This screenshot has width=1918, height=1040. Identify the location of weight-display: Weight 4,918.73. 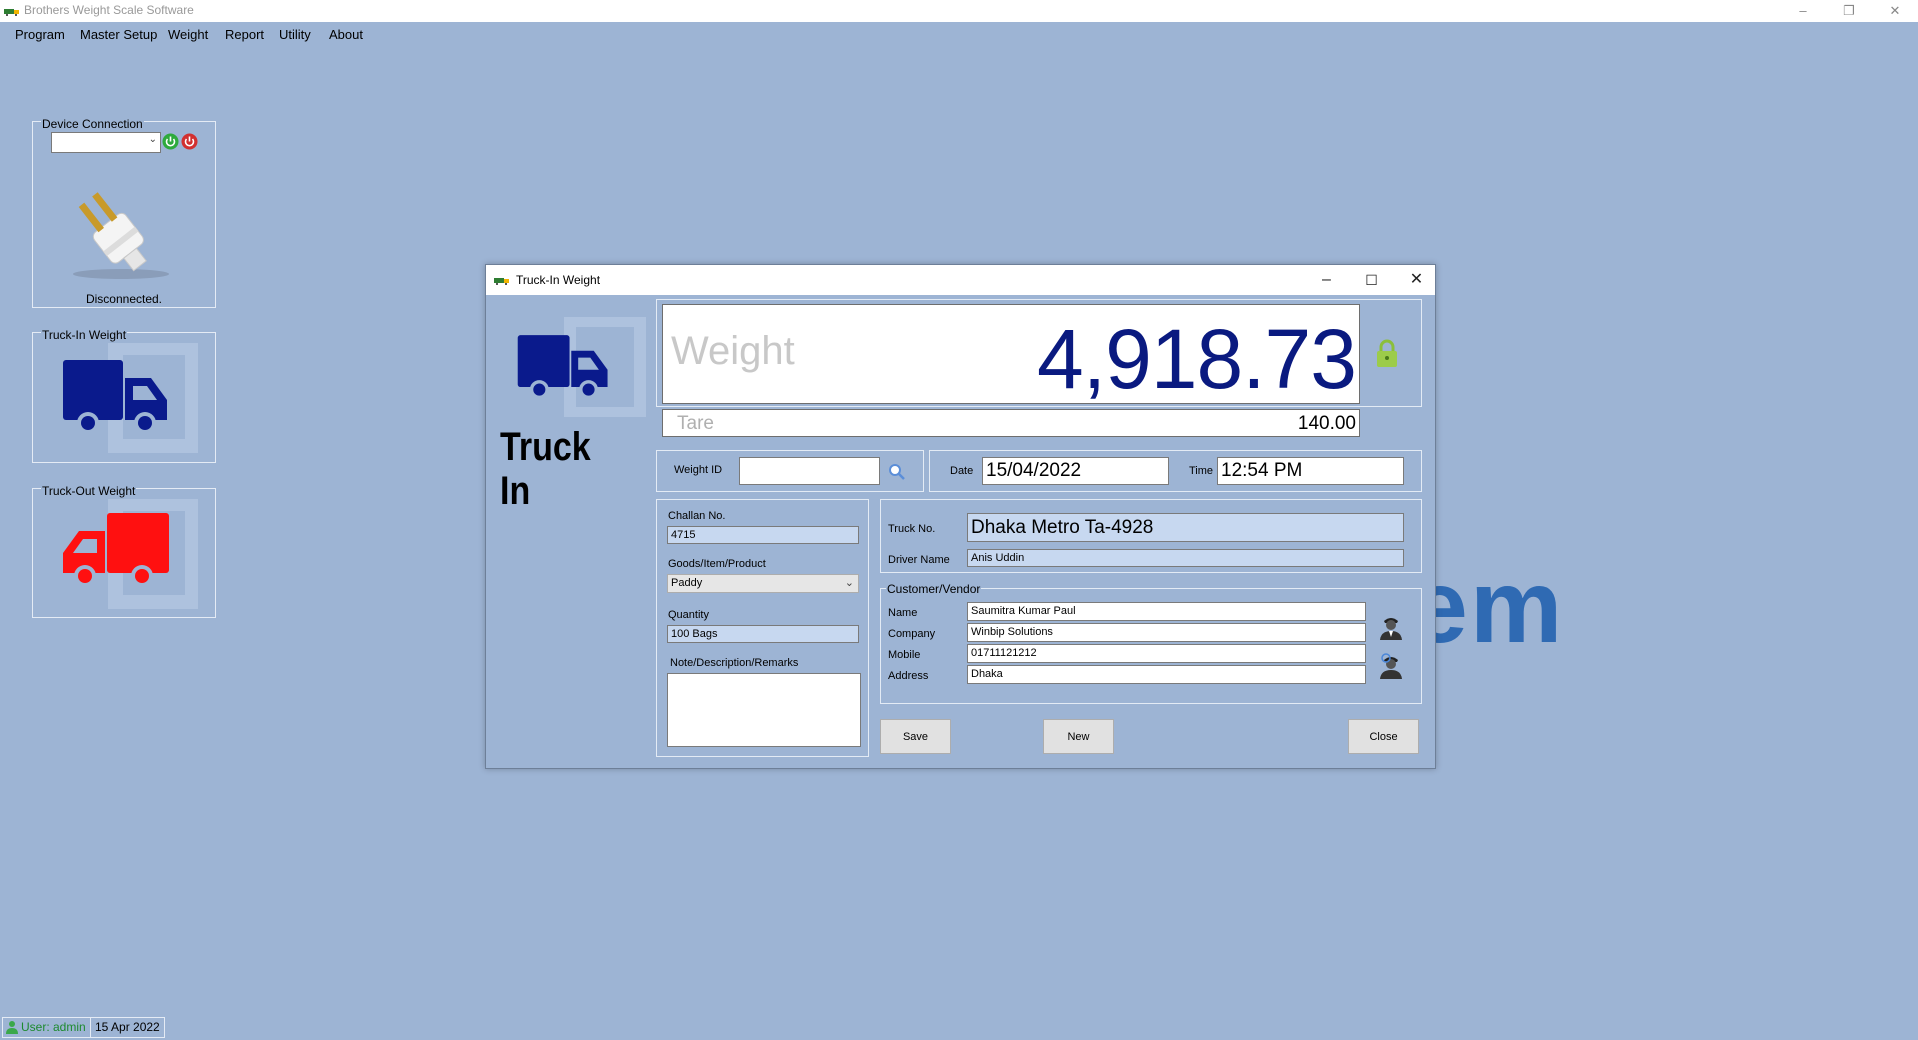
(1011, 355).